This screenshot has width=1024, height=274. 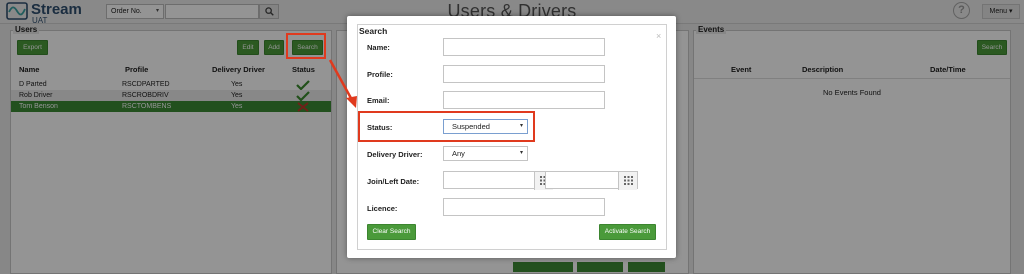 I want to click on annotation-arrow-icon, so click(x=342, y=83).